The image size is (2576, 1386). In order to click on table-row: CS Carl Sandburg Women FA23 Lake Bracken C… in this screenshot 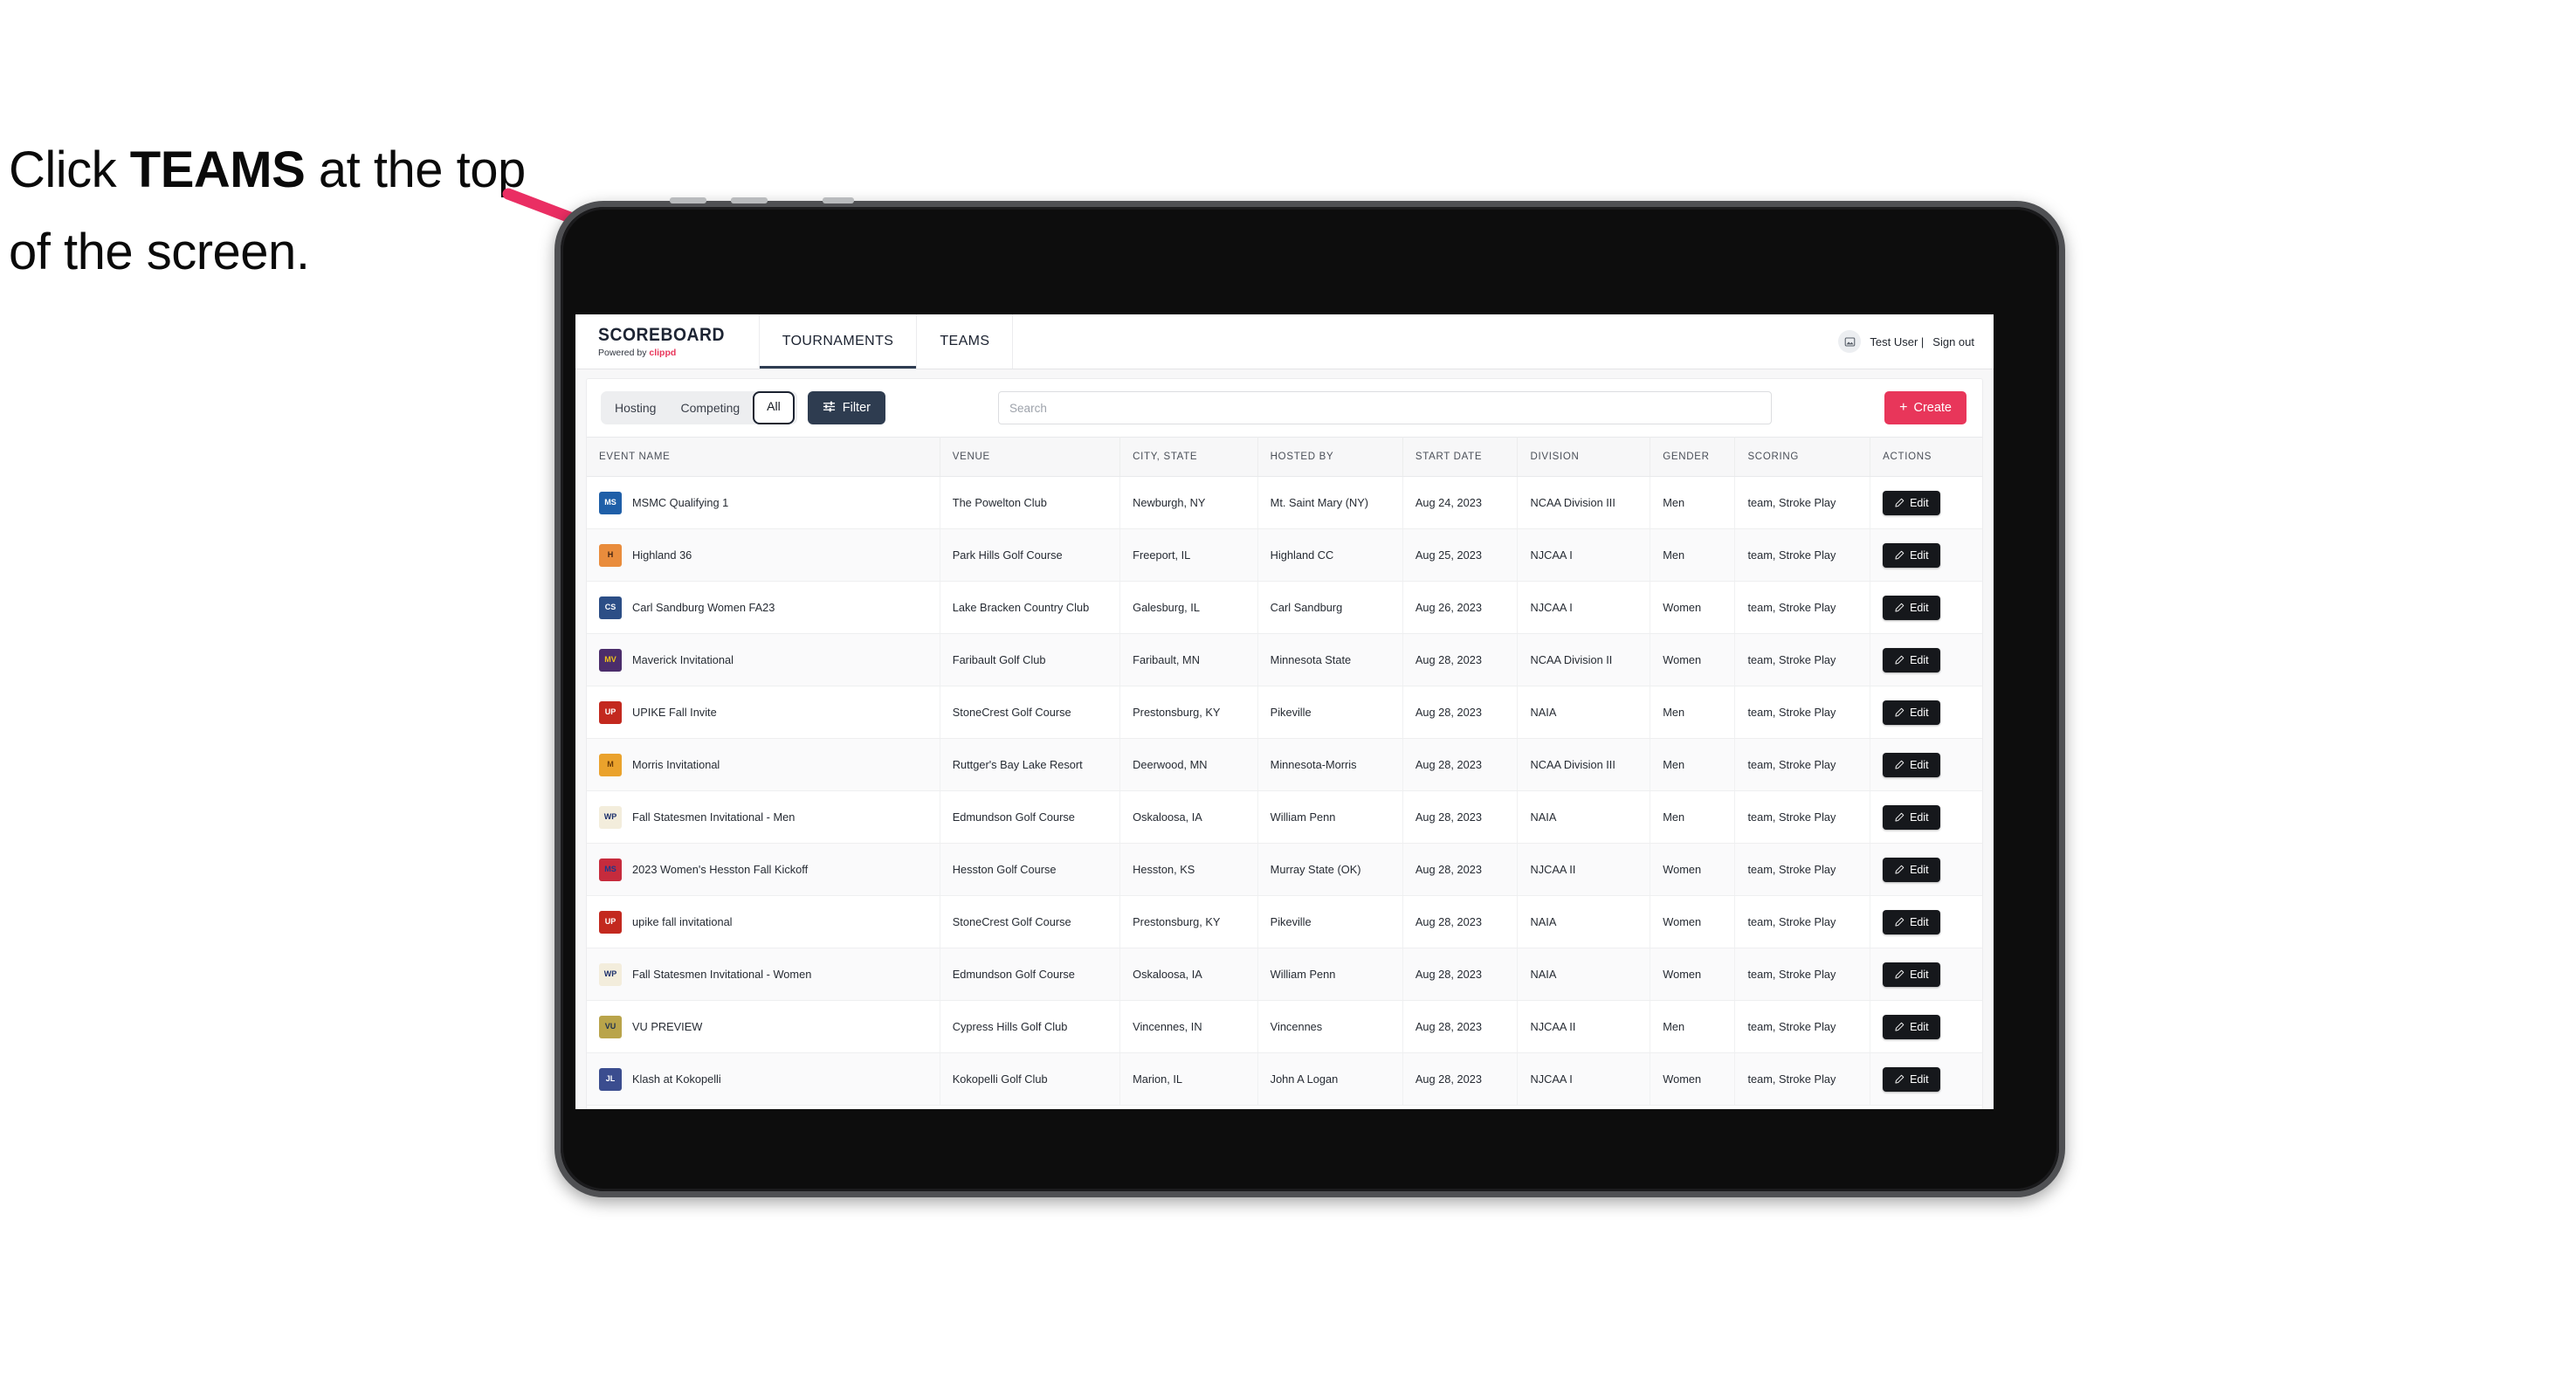, I will do `click(1284, 607)`.